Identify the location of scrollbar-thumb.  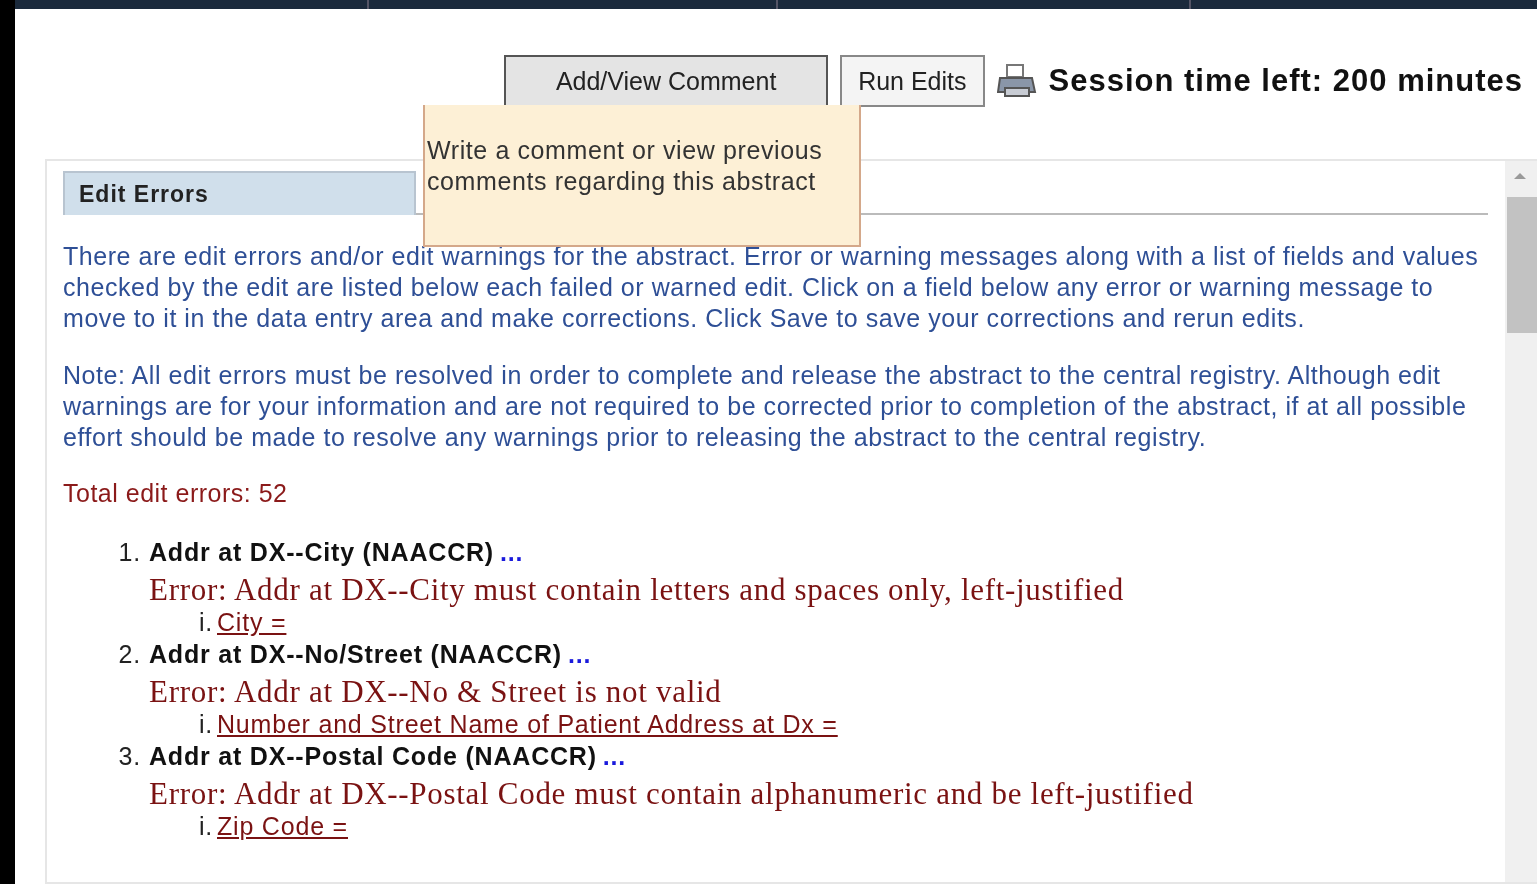
(1522, 265).